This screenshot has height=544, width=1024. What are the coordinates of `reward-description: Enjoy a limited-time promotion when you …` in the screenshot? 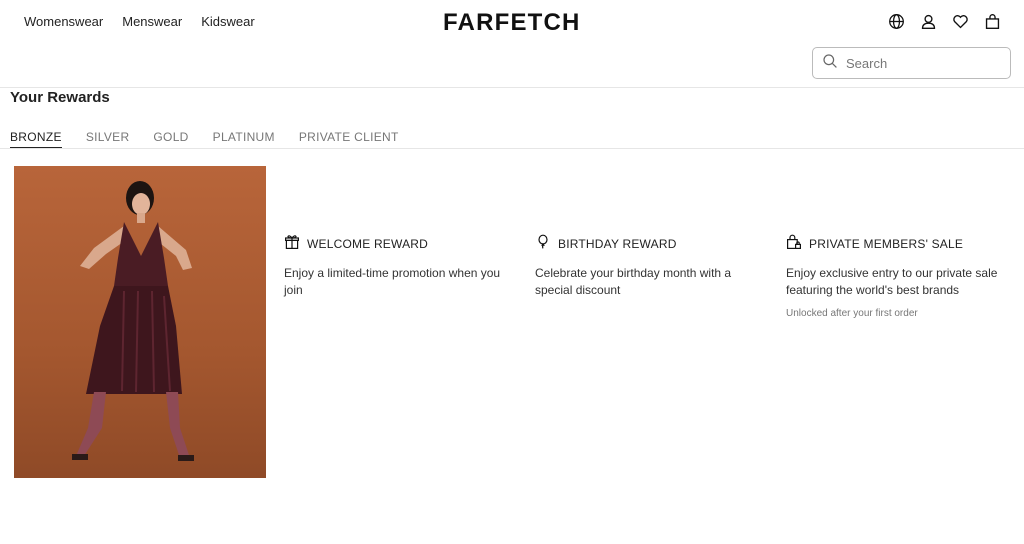 It's located at (392, 281).